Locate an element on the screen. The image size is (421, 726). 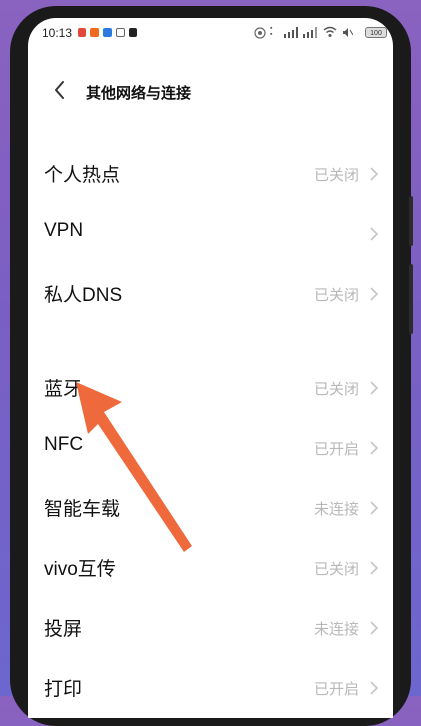
video-call-icon is located at coordinates (82, 32).